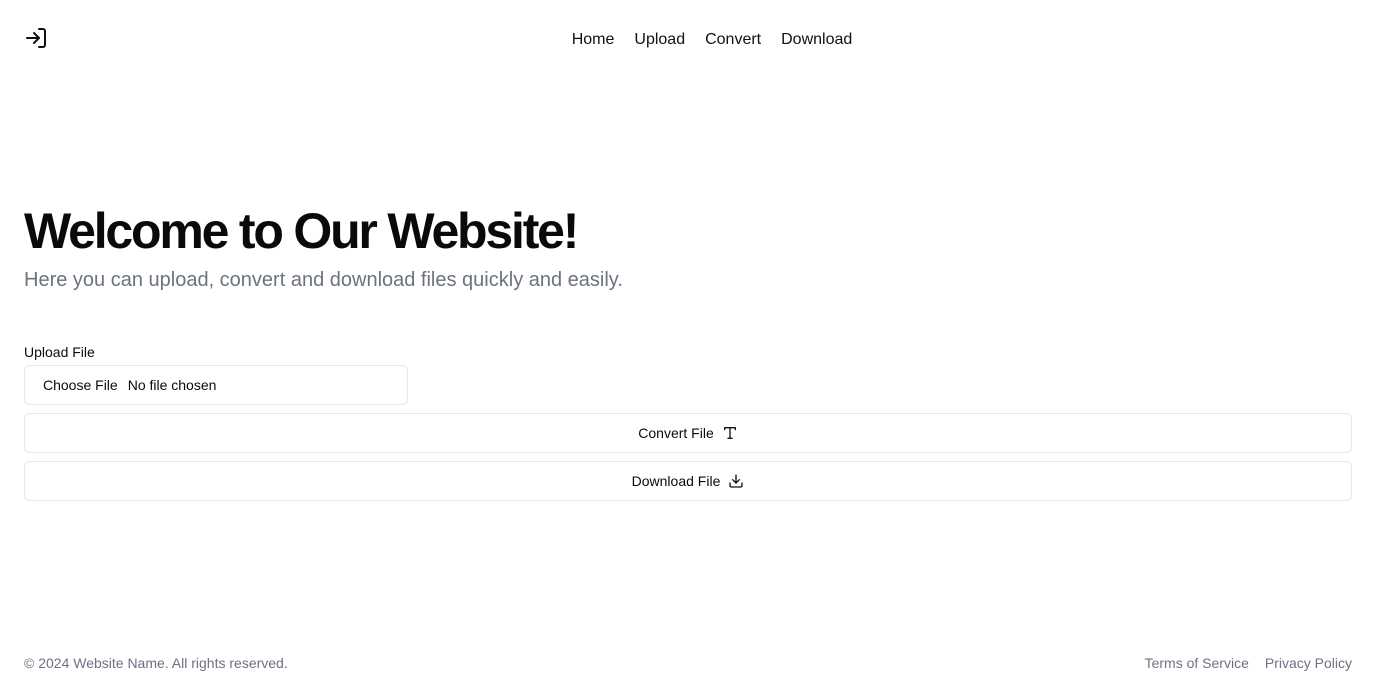  Describe the element at coordinates (736, 481) in the screenshot. I see `download-icon` at that location.